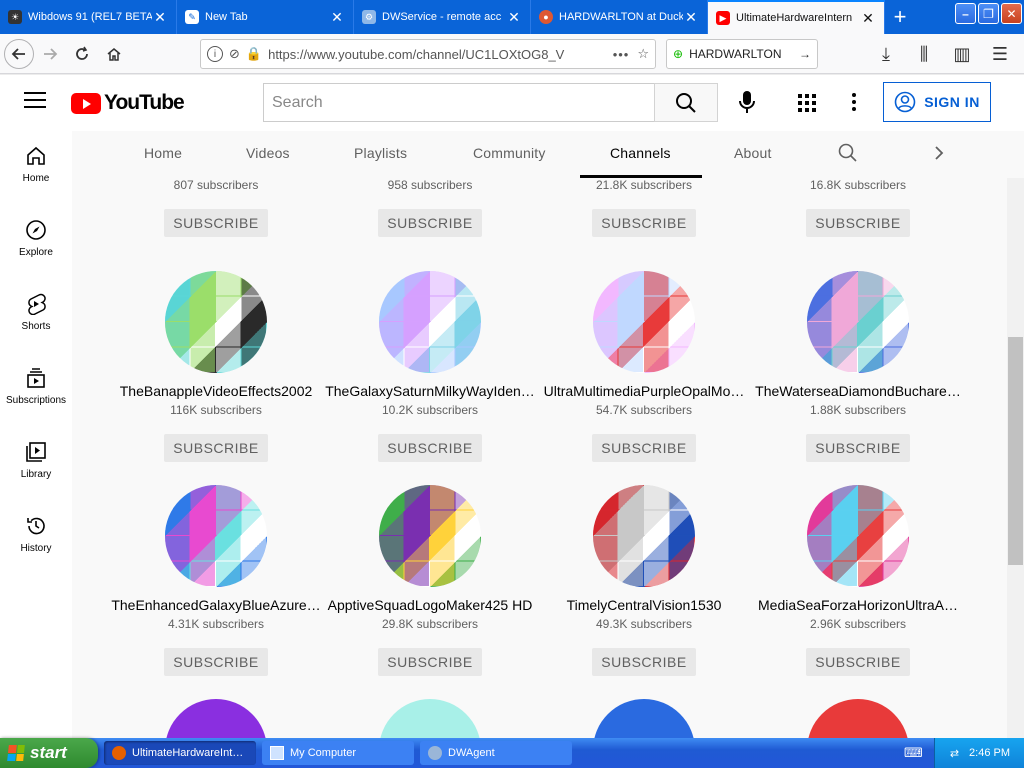  What do you see at coordinates (459, 102) in the screenshot?
I see `search-input: Search` at bounding box center [459, 102].